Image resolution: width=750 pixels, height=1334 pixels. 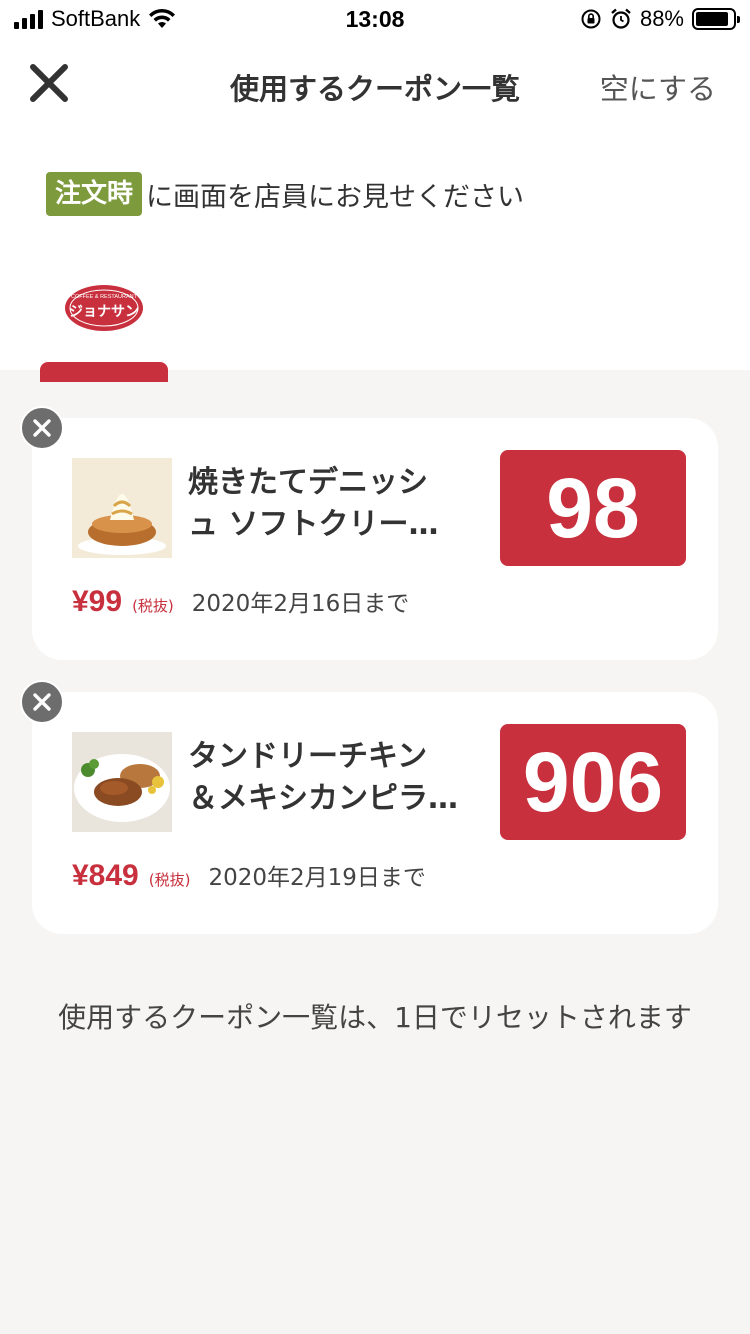 I want to click on alarm-icon, so click(x=621, y=18).